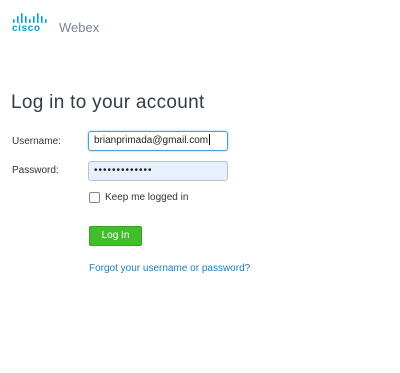 Image resolution: width=400 pixels, height=373 pixels. Describe the element at coordinates (169, 268) in the screenshot. I see `forgot-credentials-link: Forgot your username or password?` at that location.